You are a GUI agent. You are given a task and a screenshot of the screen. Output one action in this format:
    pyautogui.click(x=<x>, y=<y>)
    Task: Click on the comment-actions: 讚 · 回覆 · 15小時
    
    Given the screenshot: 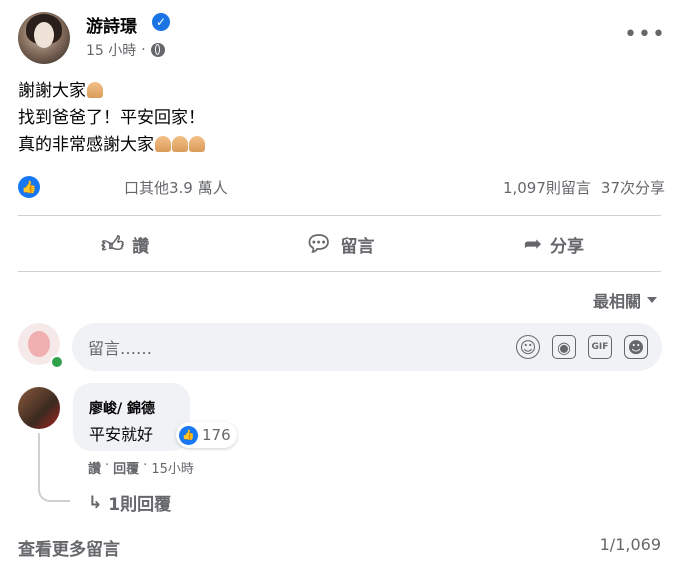 What is the action you would take?
    pyautogui.click(x=141, y=467)
    